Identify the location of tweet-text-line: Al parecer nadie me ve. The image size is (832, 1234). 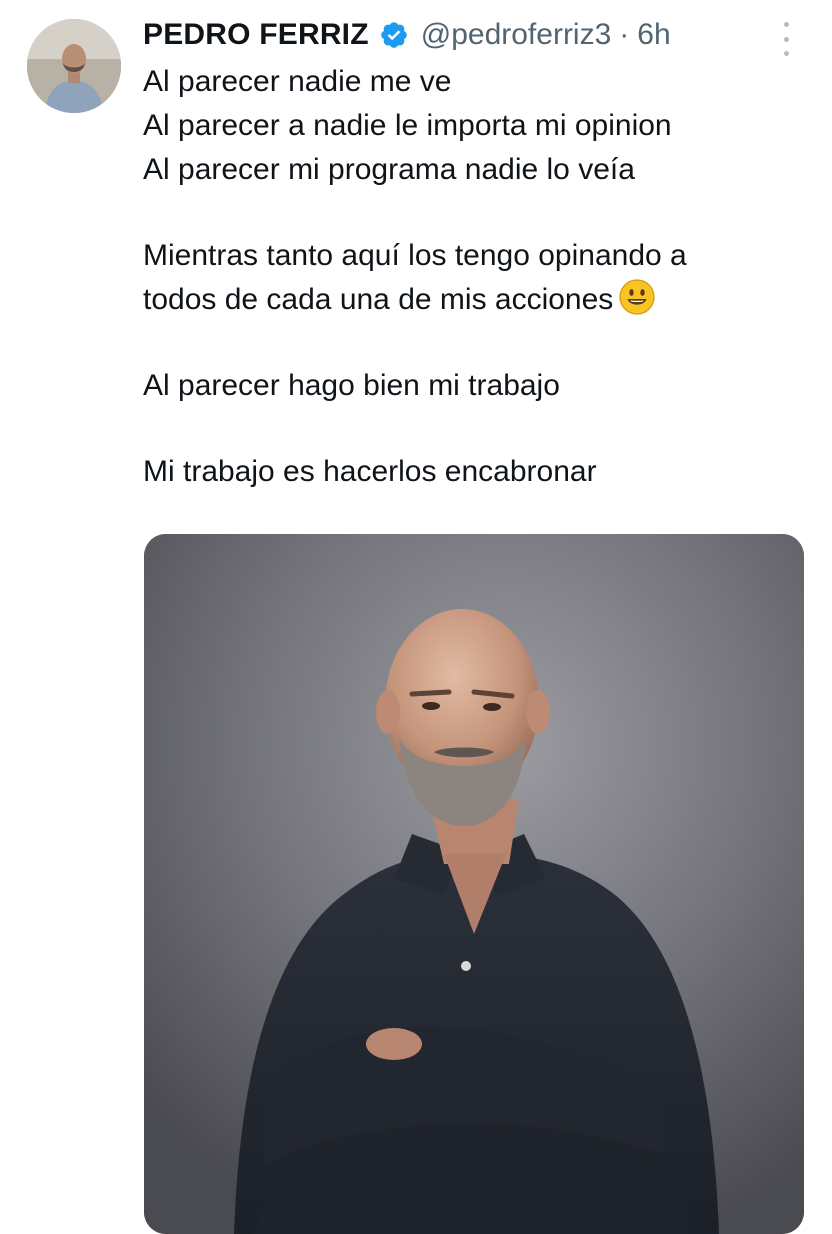
(297, 81).